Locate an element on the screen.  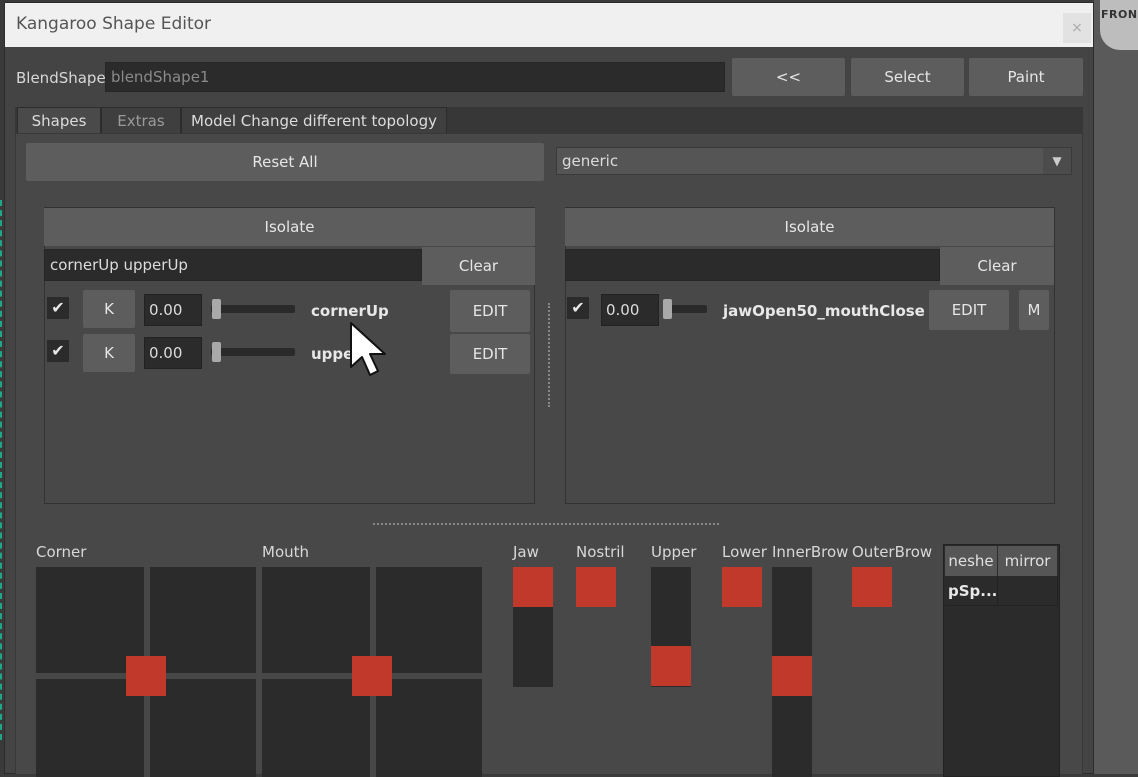
blendshape-field: blendShape1 is located at coordinates (415, 77).